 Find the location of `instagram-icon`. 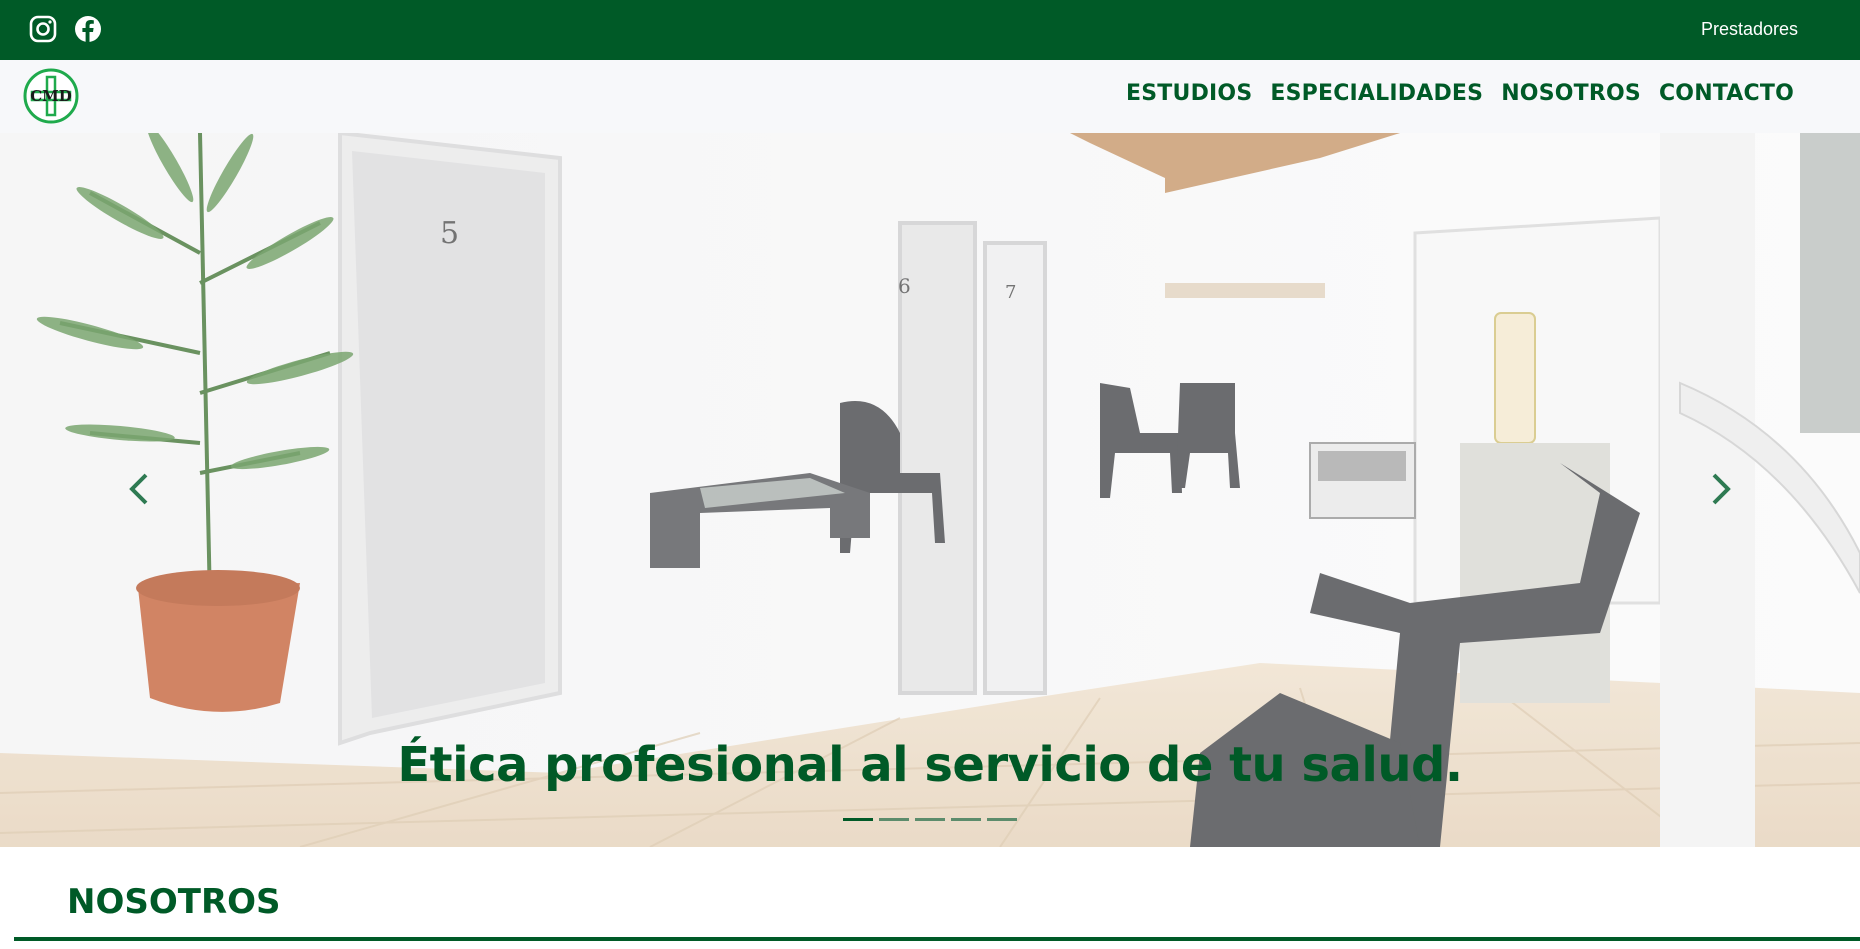

instagram-icon is located at coordinates (43, 29).